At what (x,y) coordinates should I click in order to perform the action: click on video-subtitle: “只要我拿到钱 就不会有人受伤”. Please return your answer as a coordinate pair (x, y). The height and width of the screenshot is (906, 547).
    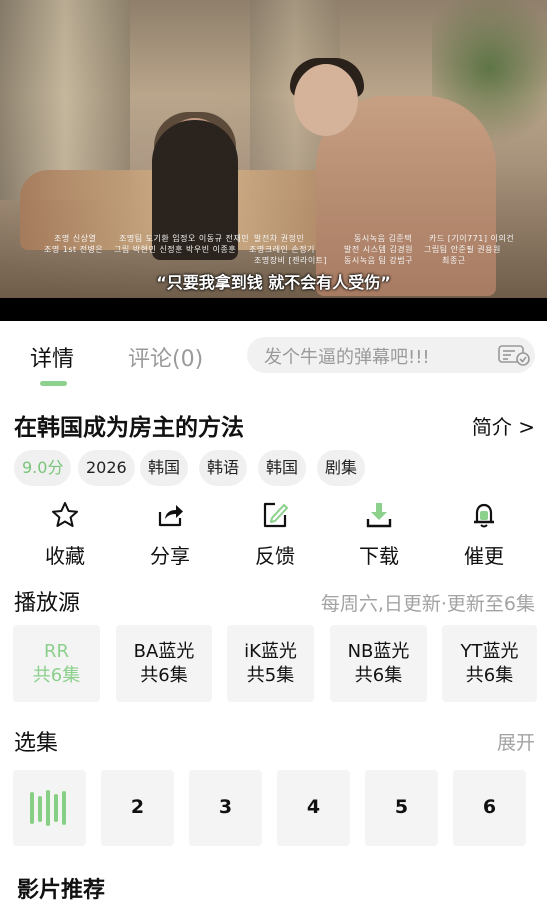
    Looking at the image, I should click on (273, 282).